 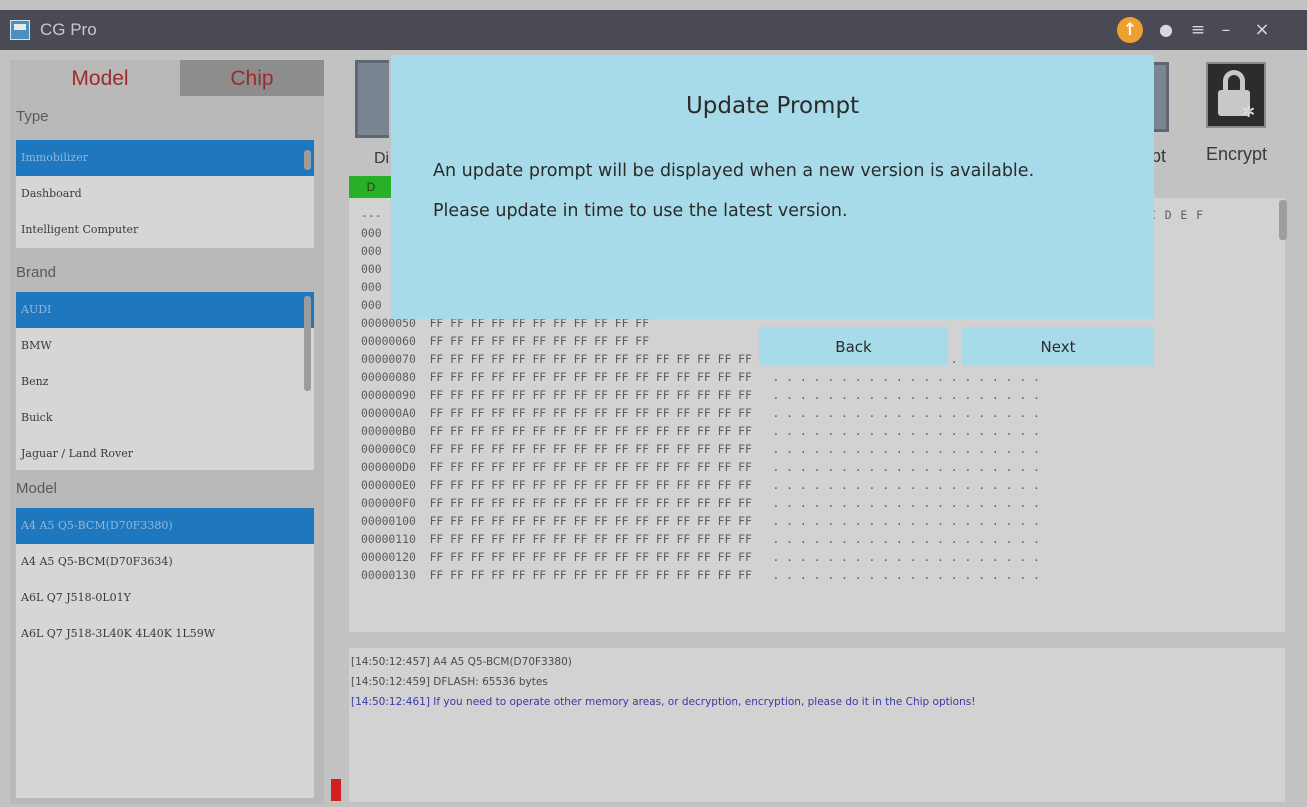 What do you see at coordinates (772, 106) in the screenshot?
I see `dialog-title: Update Prompt` at bounding box center [772, 106].